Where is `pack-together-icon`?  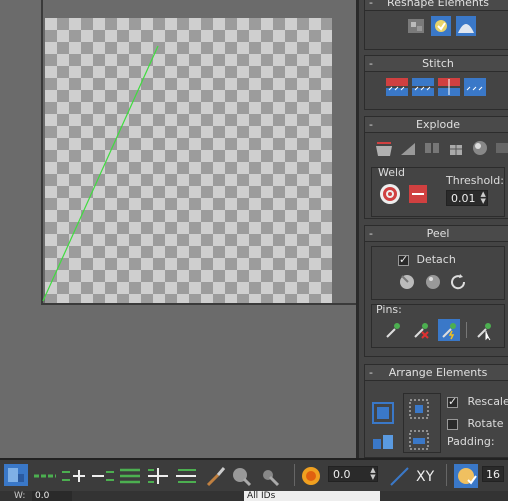 pack-together-icon is located at coordinates (382, 442).